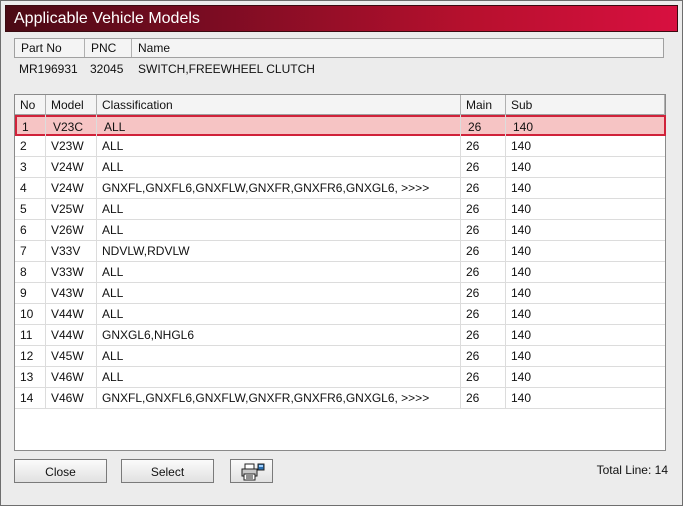 The width and height of the screenshot is (683, 506). What do you see at coordinates (67, 272) in the screenshot?
I see `cell-model: V33W` at bounding box center [67, 272].